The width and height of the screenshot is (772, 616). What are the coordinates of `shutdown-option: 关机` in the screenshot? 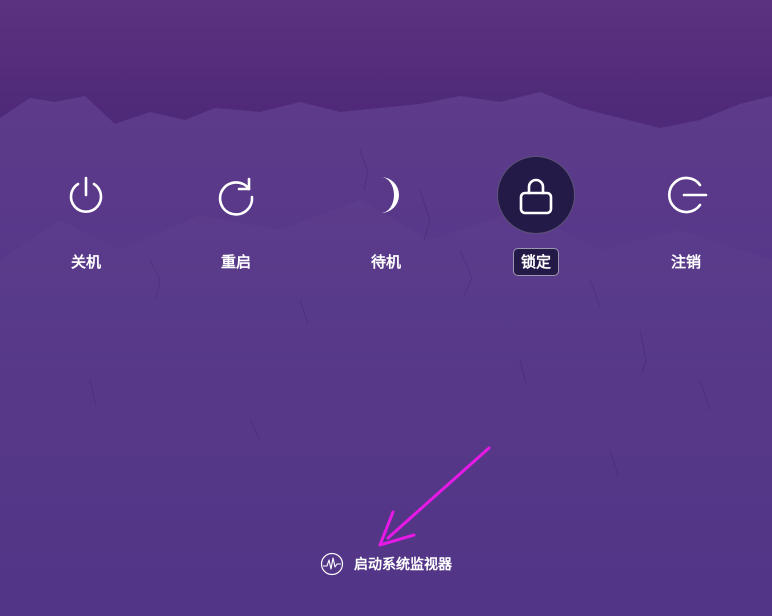 It's located at (86, 218).